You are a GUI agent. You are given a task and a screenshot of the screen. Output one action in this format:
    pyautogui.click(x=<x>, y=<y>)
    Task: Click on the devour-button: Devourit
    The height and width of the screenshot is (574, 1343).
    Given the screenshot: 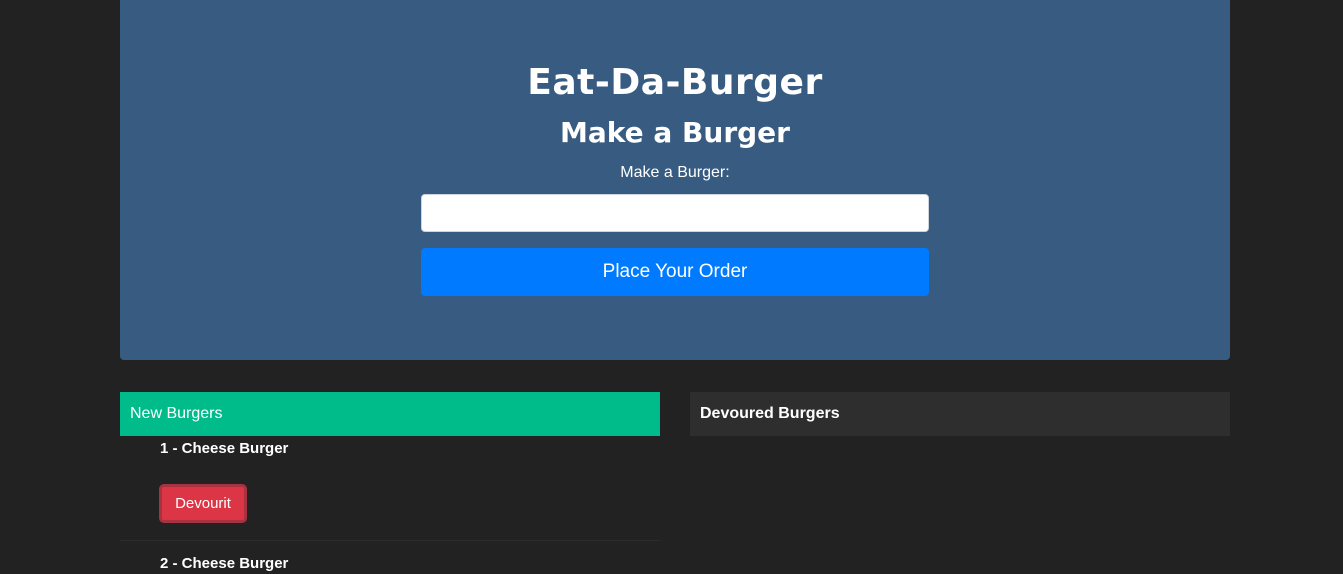 What is the action you would take?
    pyautogui.click(x=203, y=503)
    